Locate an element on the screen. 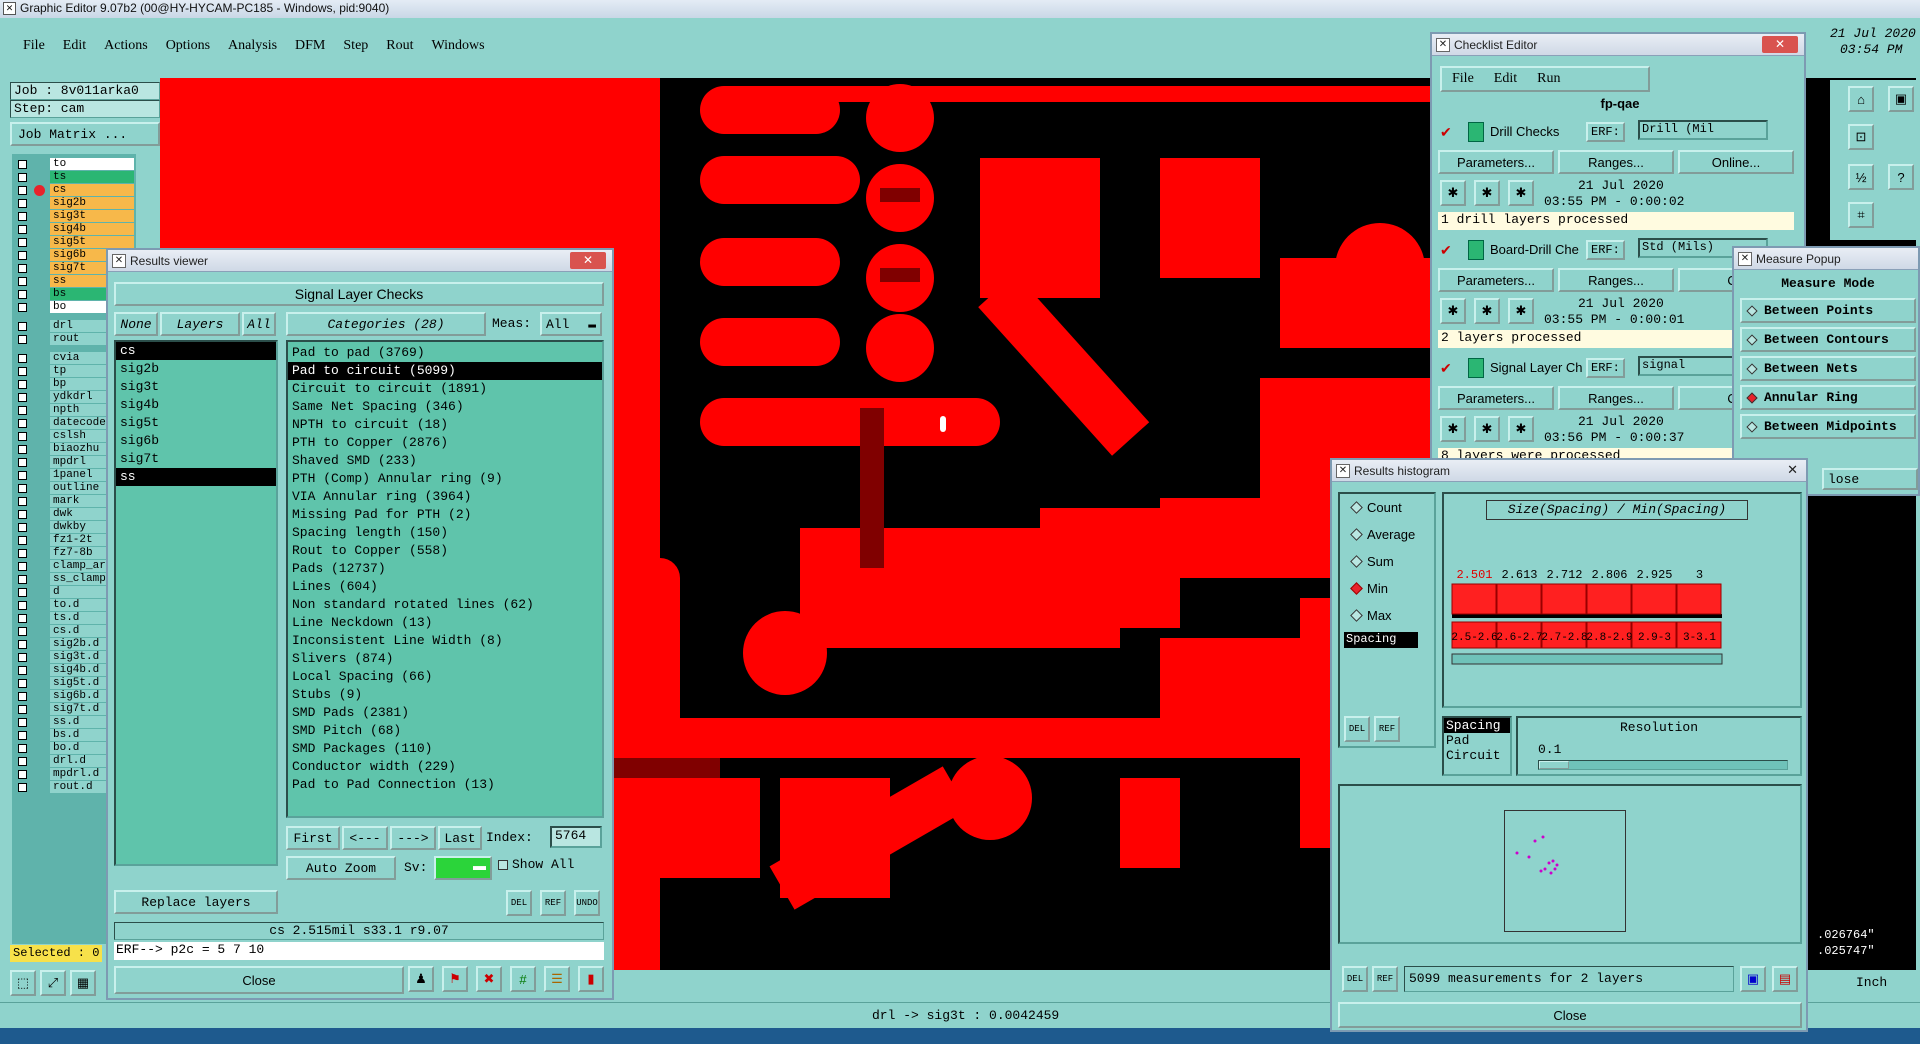 Image resolution: width=1920 pixels, height=1044 pixels. measure-type-circuit: Circuit is located at coordinates (1477, 755).